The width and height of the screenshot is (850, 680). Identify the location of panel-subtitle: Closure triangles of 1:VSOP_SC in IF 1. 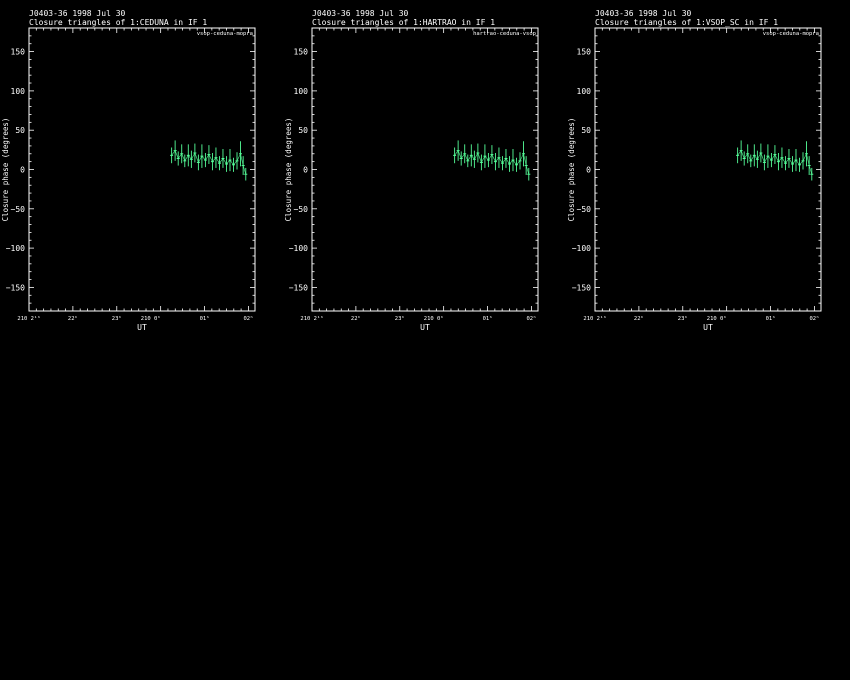
(686, 22).